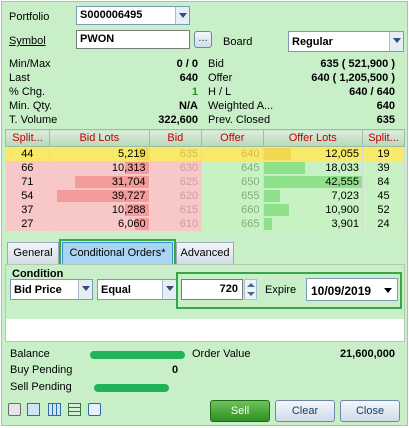 Image resolution: width=409 pixels, height=428 pixels. What do you see at coordinates (312, 138) in the screenshot?
I see `col-offer-lots: Offer Lots` at bounding box center [312, 138].